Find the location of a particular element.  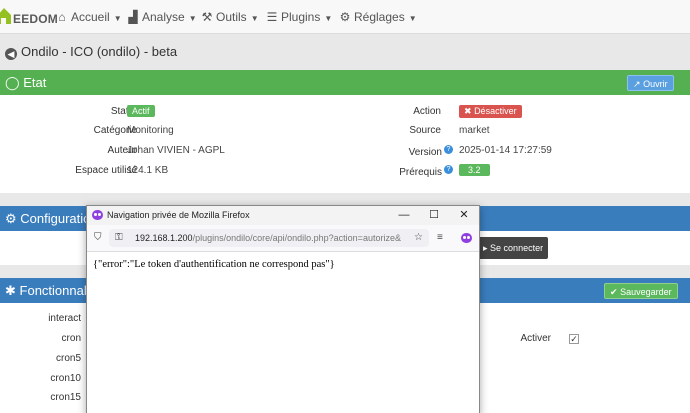

nav-outils: ⚒ Outils ▼ is located at coordinates (230, 17).